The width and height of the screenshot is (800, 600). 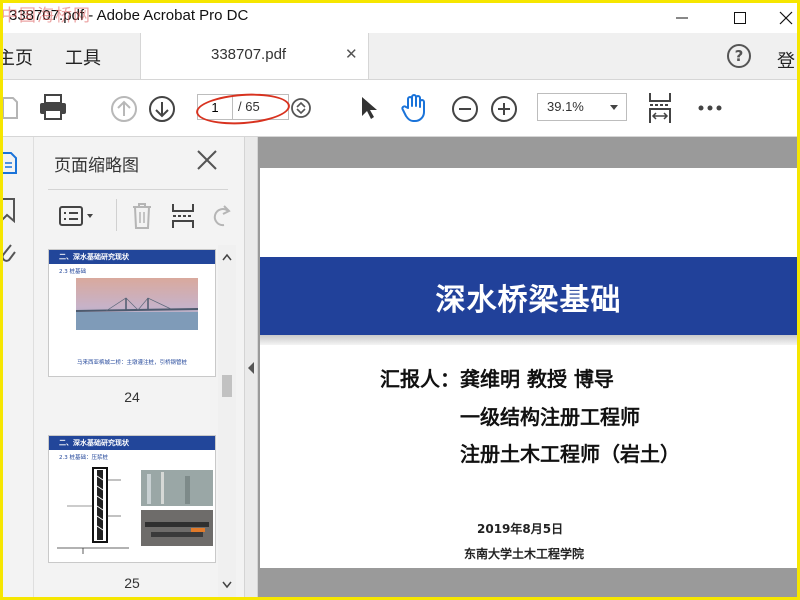 What do you see at coordinates (93, 510) in the screenshot?
I see `pile-diagram` at bounding box center [93, 510].